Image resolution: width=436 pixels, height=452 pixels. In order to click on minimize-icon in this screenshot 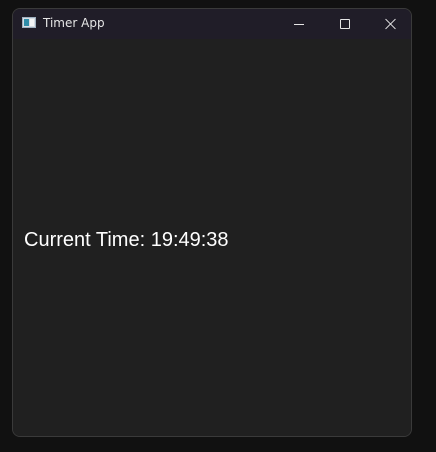, I will do `click(299, 24)`.